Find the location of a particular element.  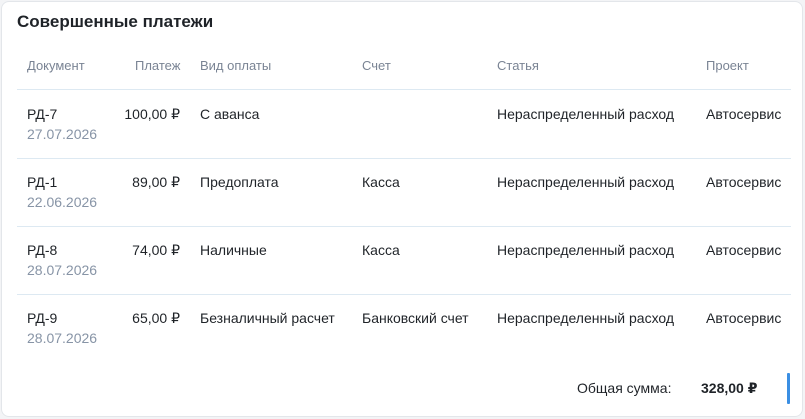

document-number: РД-7 is located at coordinates (42, 114).